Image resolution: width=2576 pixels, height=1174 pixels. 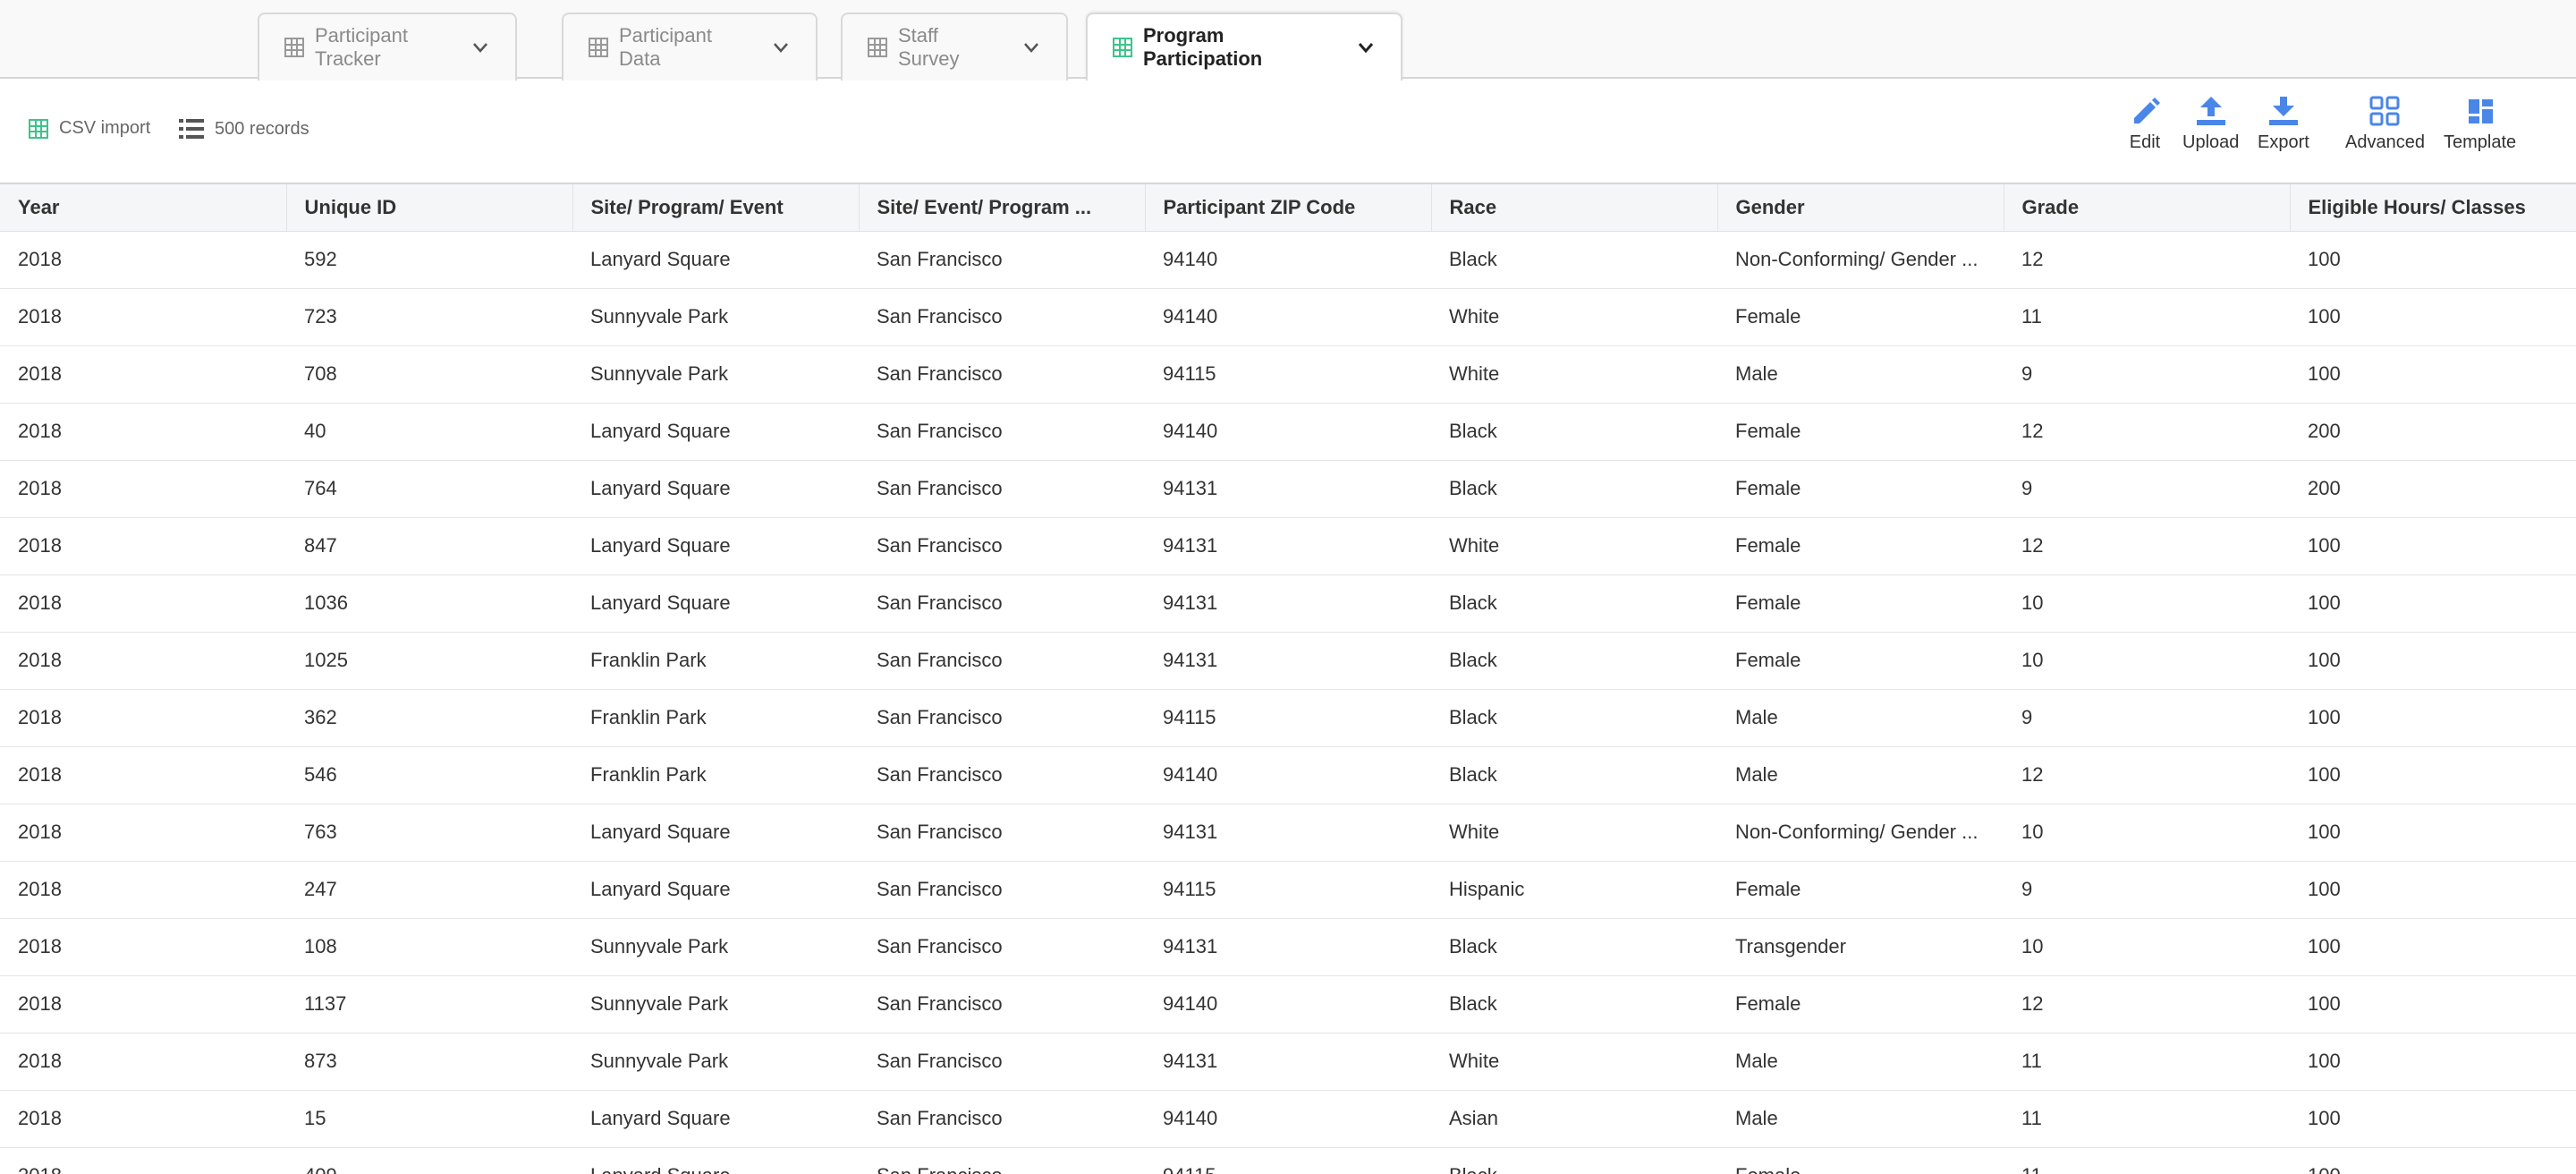 I want to click on table-cell: 763, so click(x=429, y=832).